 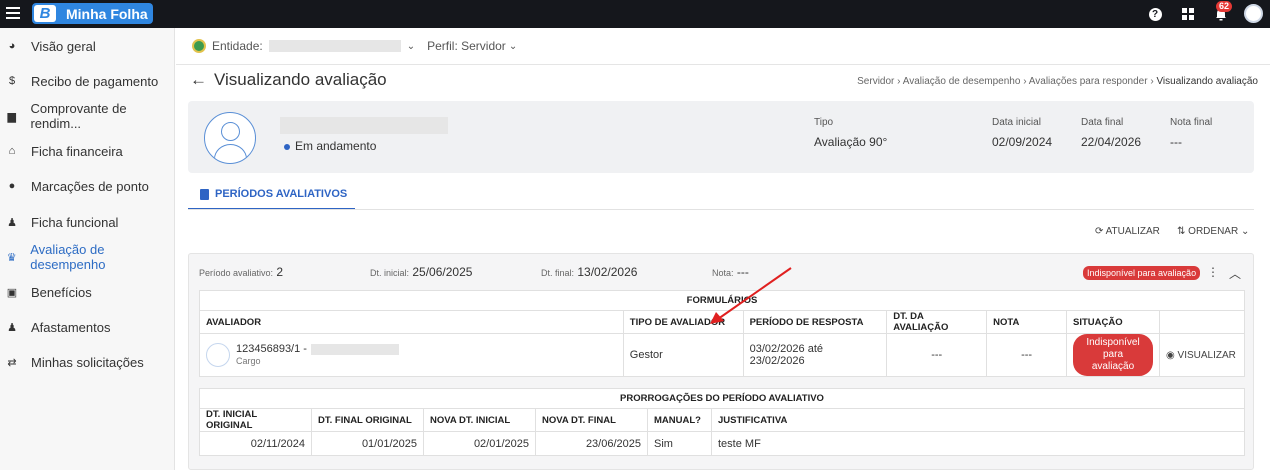 I want to click on sidebar-item-label: Marcações de ponto, so click(x=90, y=186).